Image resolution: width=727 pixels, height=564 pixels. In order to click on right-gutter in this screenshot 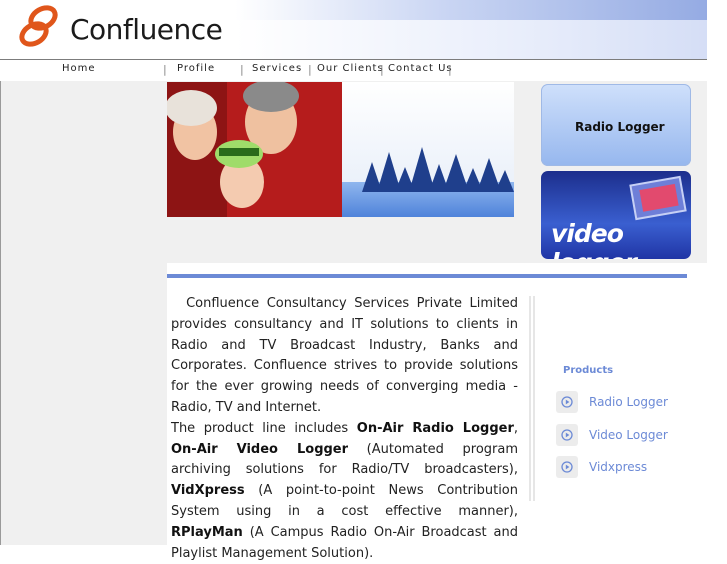, I will do `click(717, 302)`.